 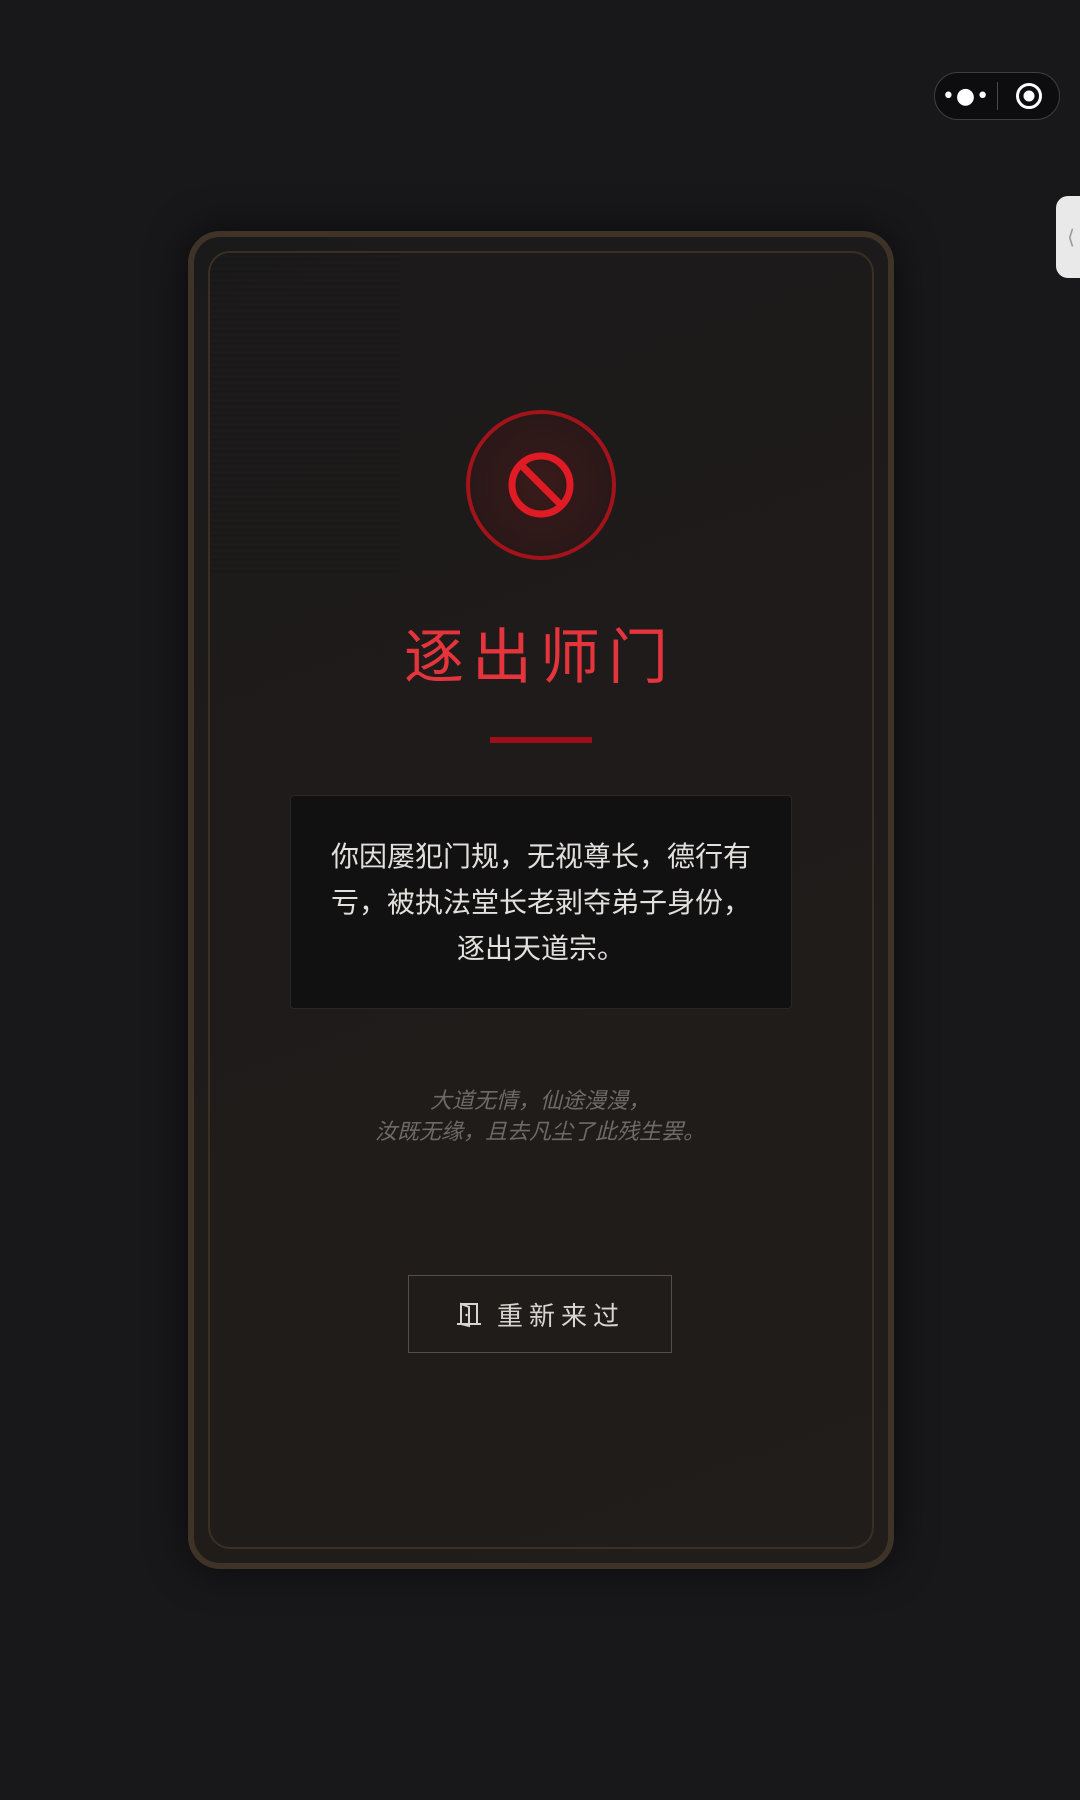 I want to click on ban-badge, so click(x=541, y=485).